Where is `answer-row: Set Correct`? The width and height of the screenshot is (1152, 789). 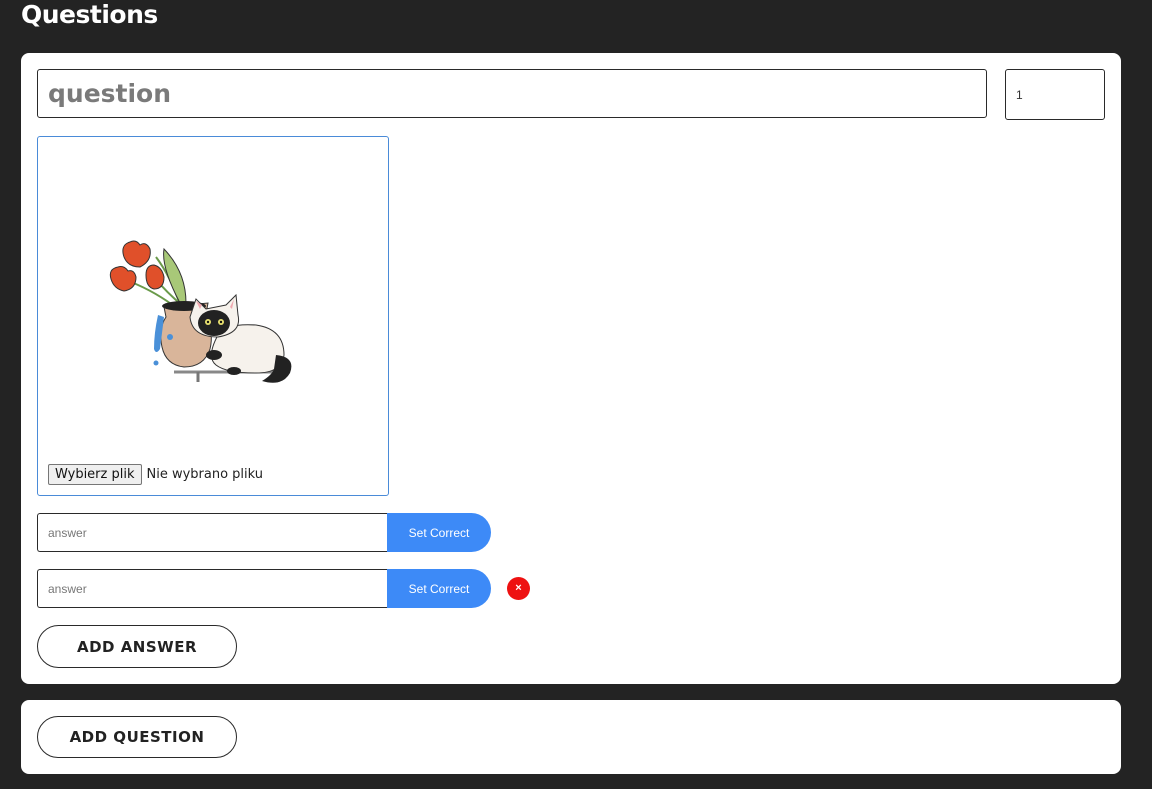
answer-row: Set Correct is located at coordinates (264, 532).